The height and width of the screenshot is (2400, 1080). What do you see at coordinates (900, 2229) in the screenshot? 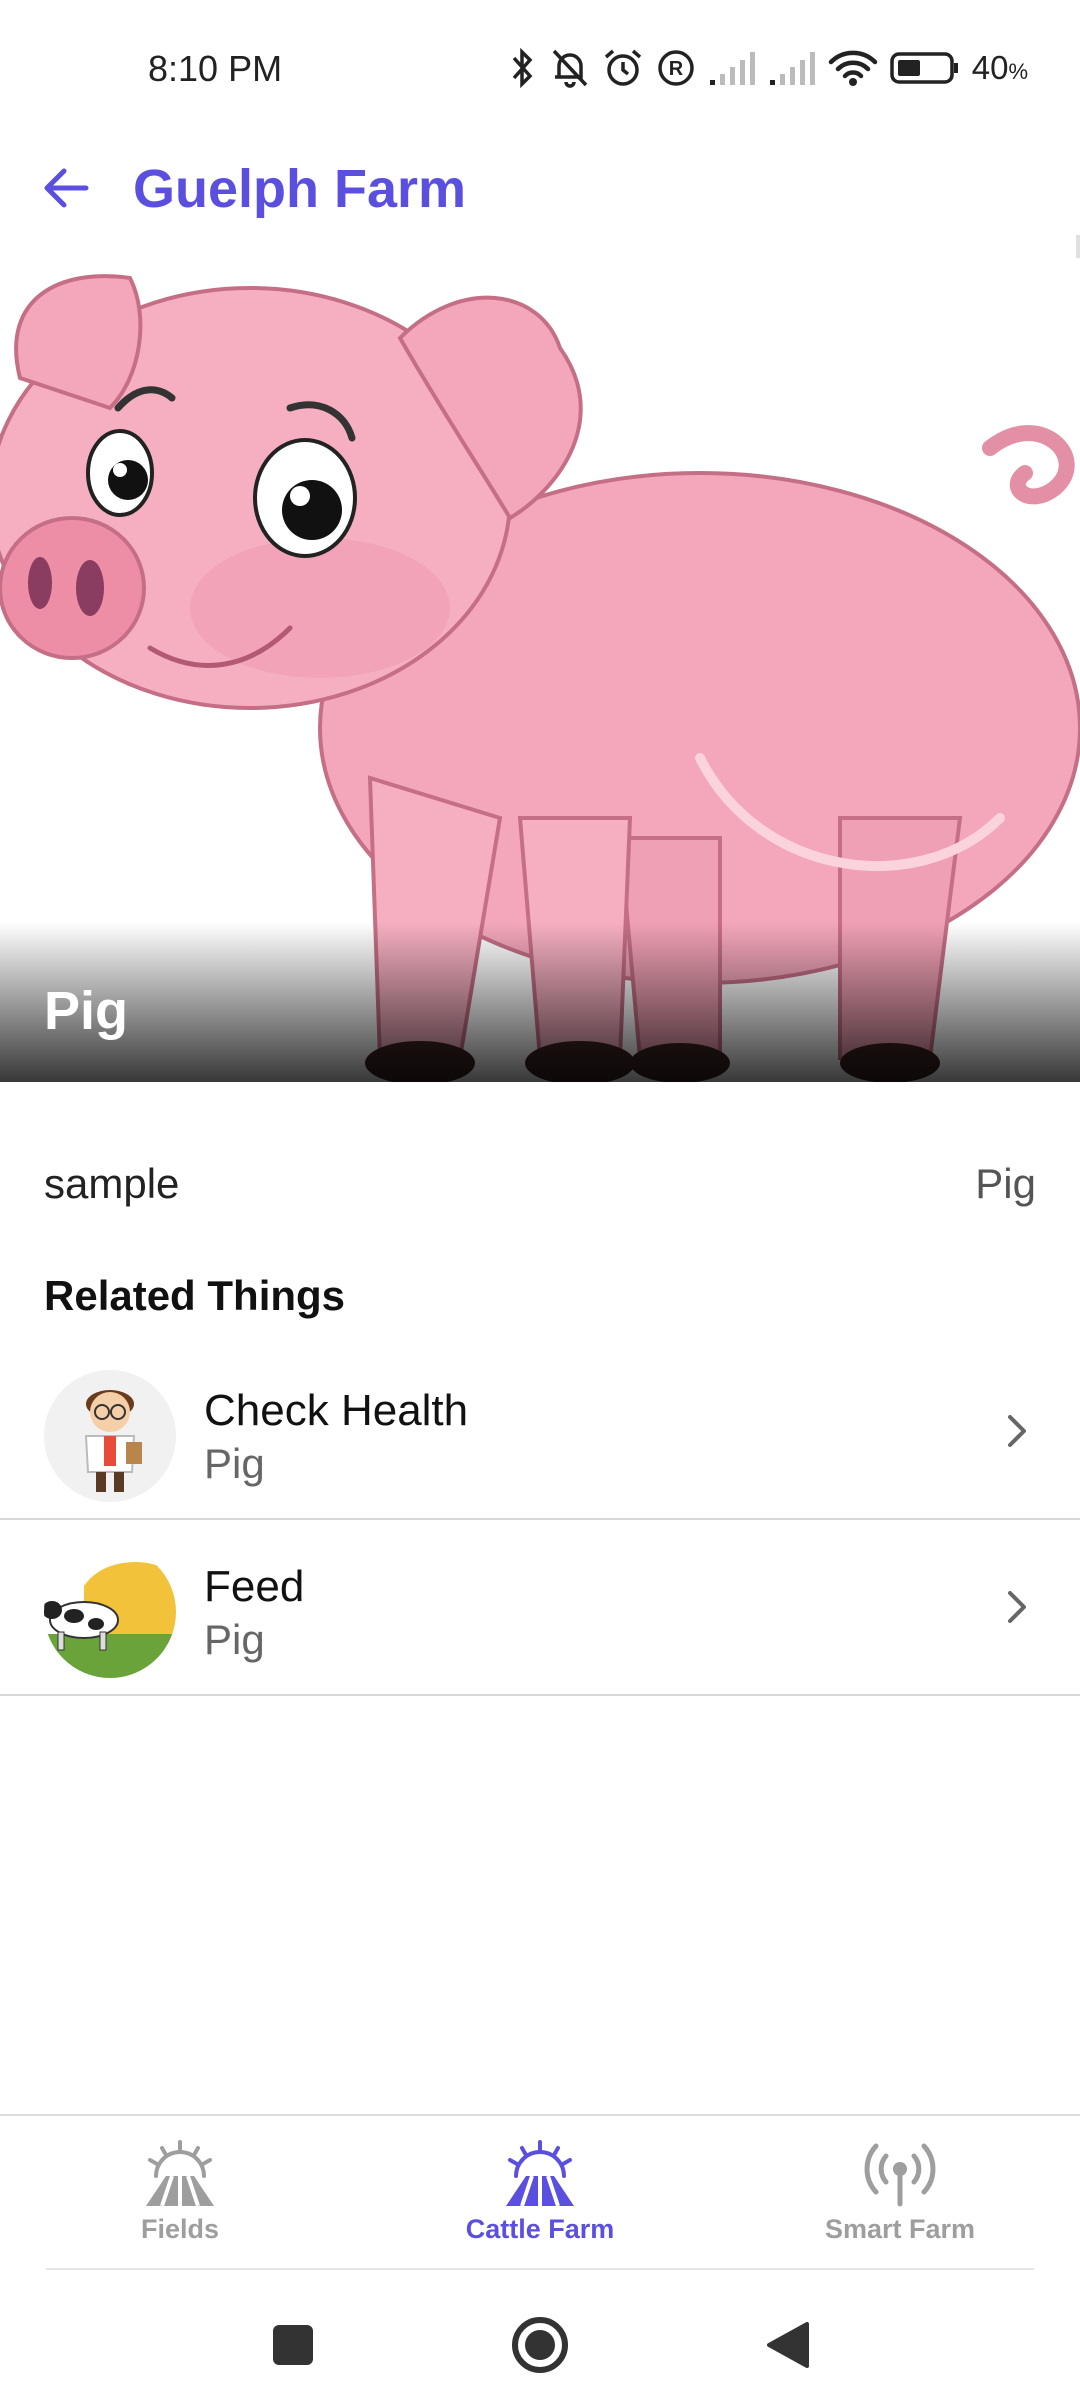
I see `nav-label-smart-farm: Smart Farm` at bounding box center [900, 2229].